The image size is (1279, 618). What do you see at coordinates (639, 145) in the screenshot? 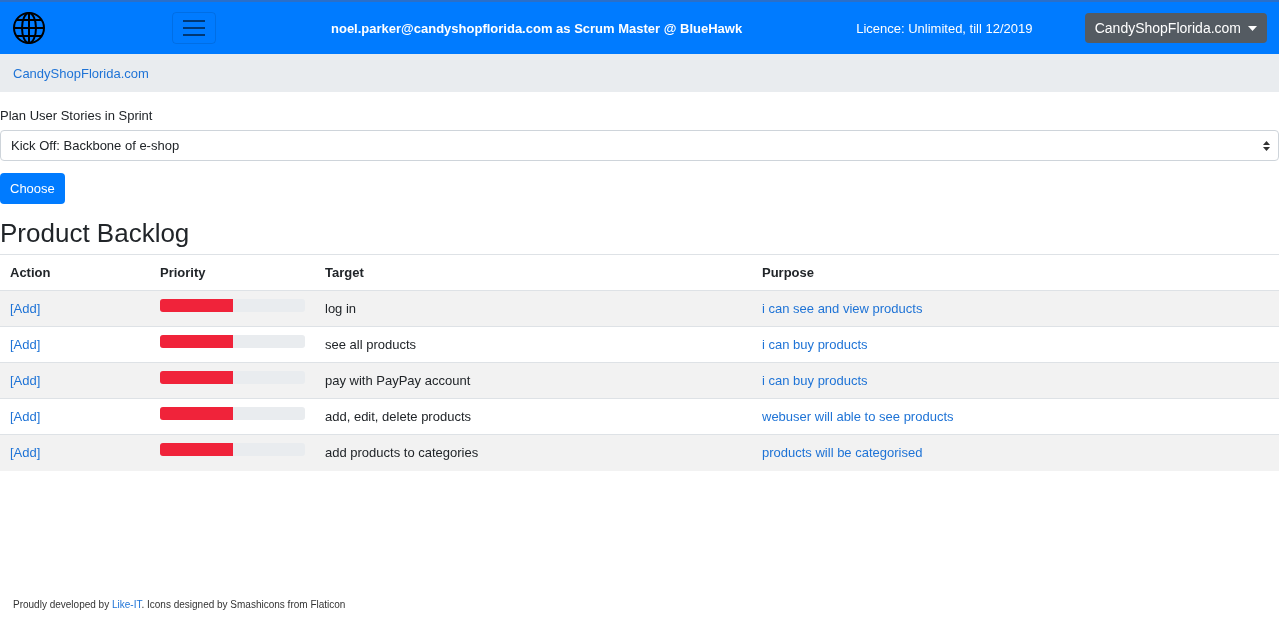
I see `sprint-select: Kick Off: Backbone of e-shop` at bounding box center [639, 145].